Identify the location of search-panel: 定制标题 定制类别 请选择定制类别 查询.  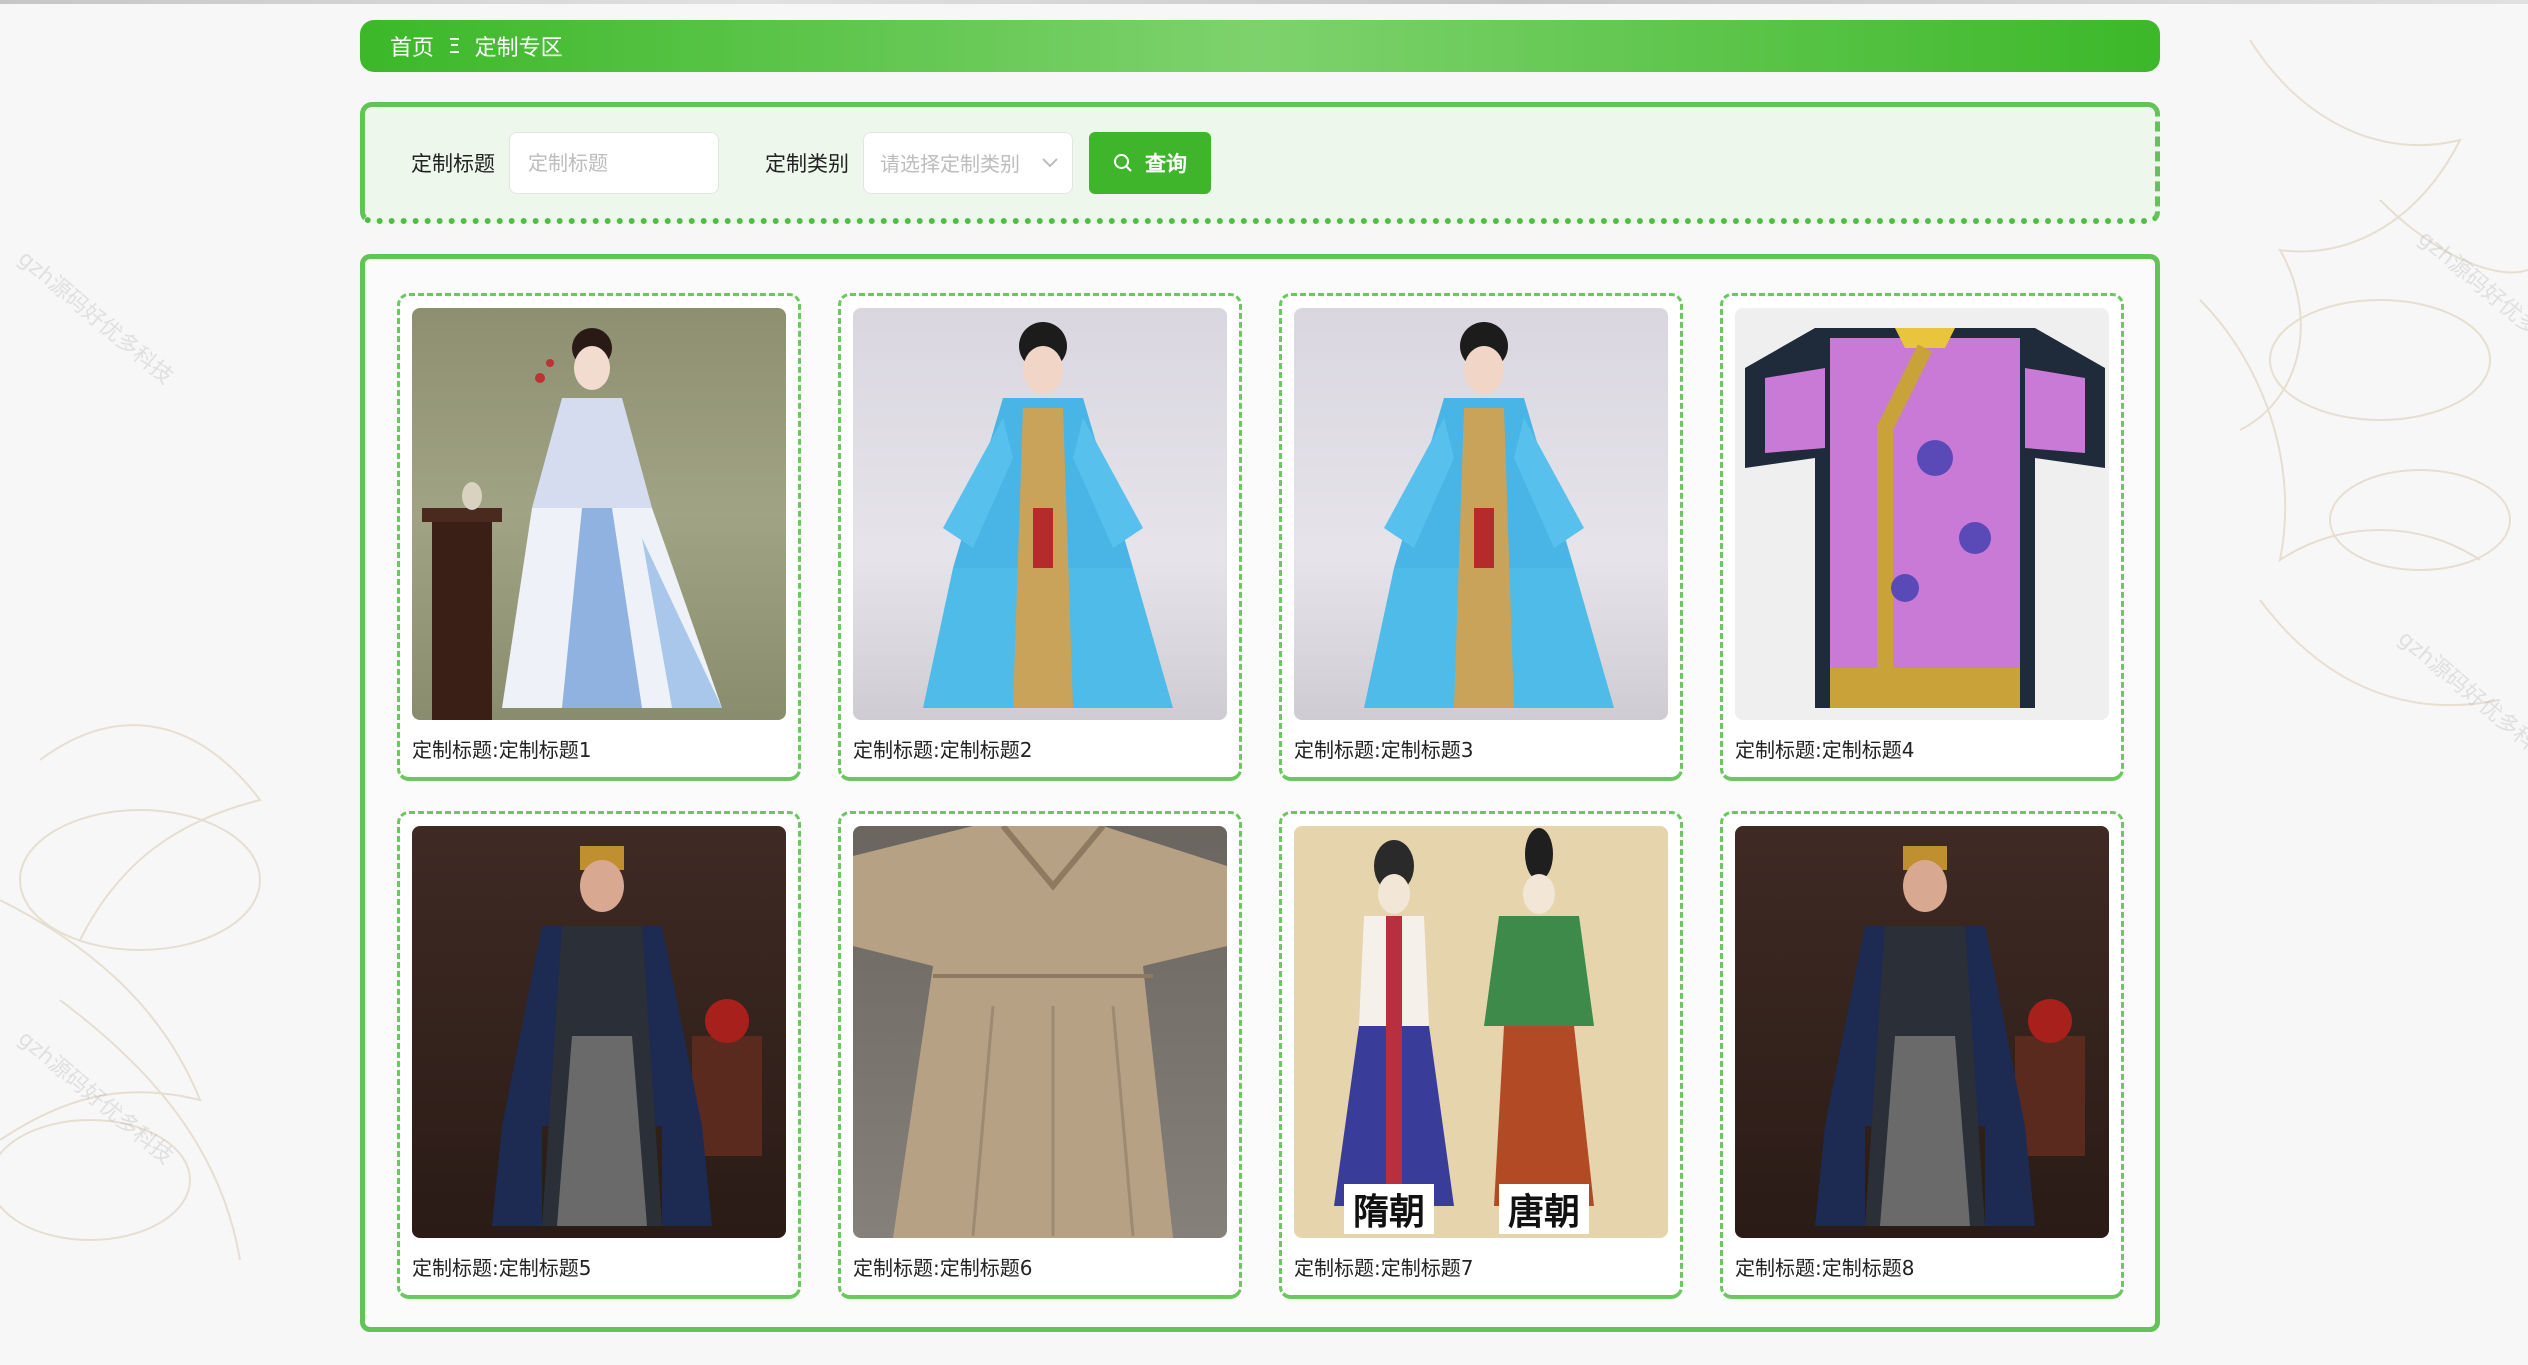
(1260, 163).